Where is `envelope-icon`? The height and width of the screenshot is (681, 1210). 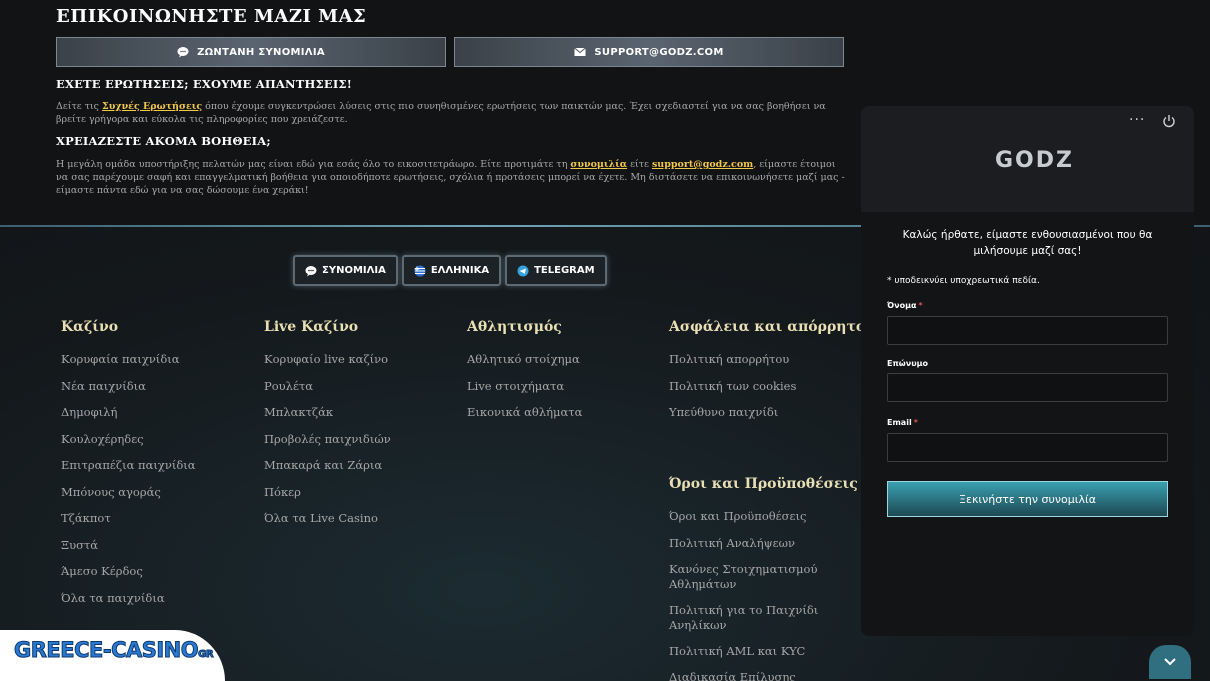 envelope-icon is located at coordinates (580, 51).